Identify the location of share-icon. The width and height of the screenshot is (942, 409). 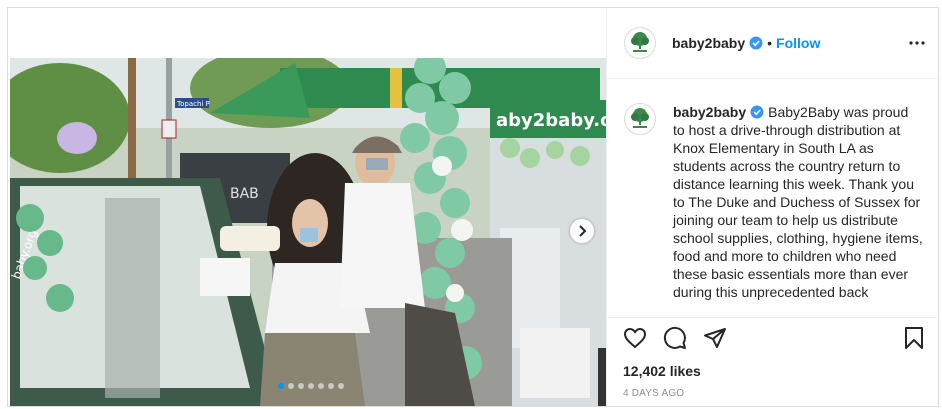
(715, 338).